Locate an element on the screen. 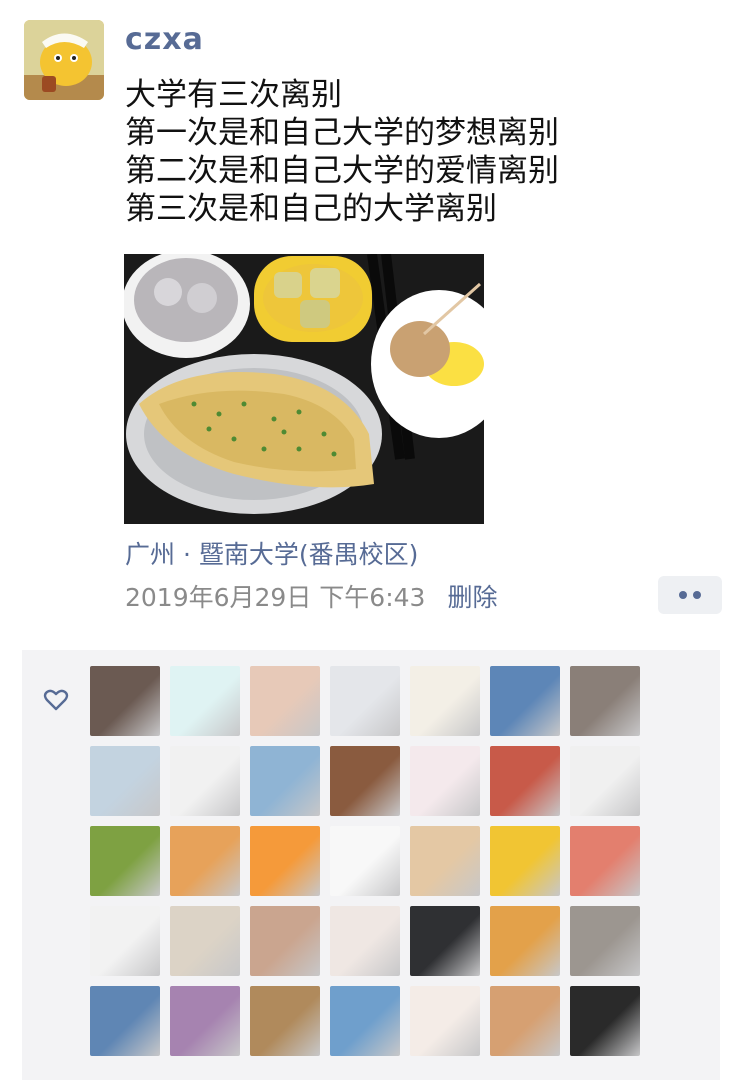 The height and width of the screenshot is (1080, 750). post-text-line: 第一次是和自己大学的梦想离别 is located at coordinates (342, 133).